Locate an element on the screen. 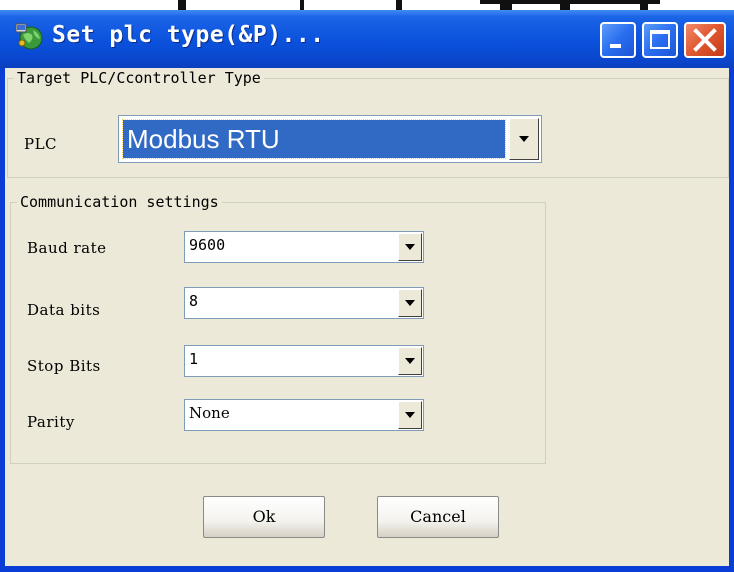  minimize-button is located at coordinates (618, 40).